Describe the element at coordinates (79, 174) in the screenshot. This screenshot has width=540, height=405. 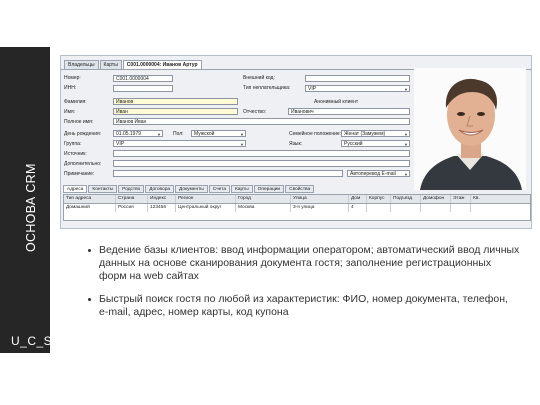
I see `note-label: Примечание:` at that location.